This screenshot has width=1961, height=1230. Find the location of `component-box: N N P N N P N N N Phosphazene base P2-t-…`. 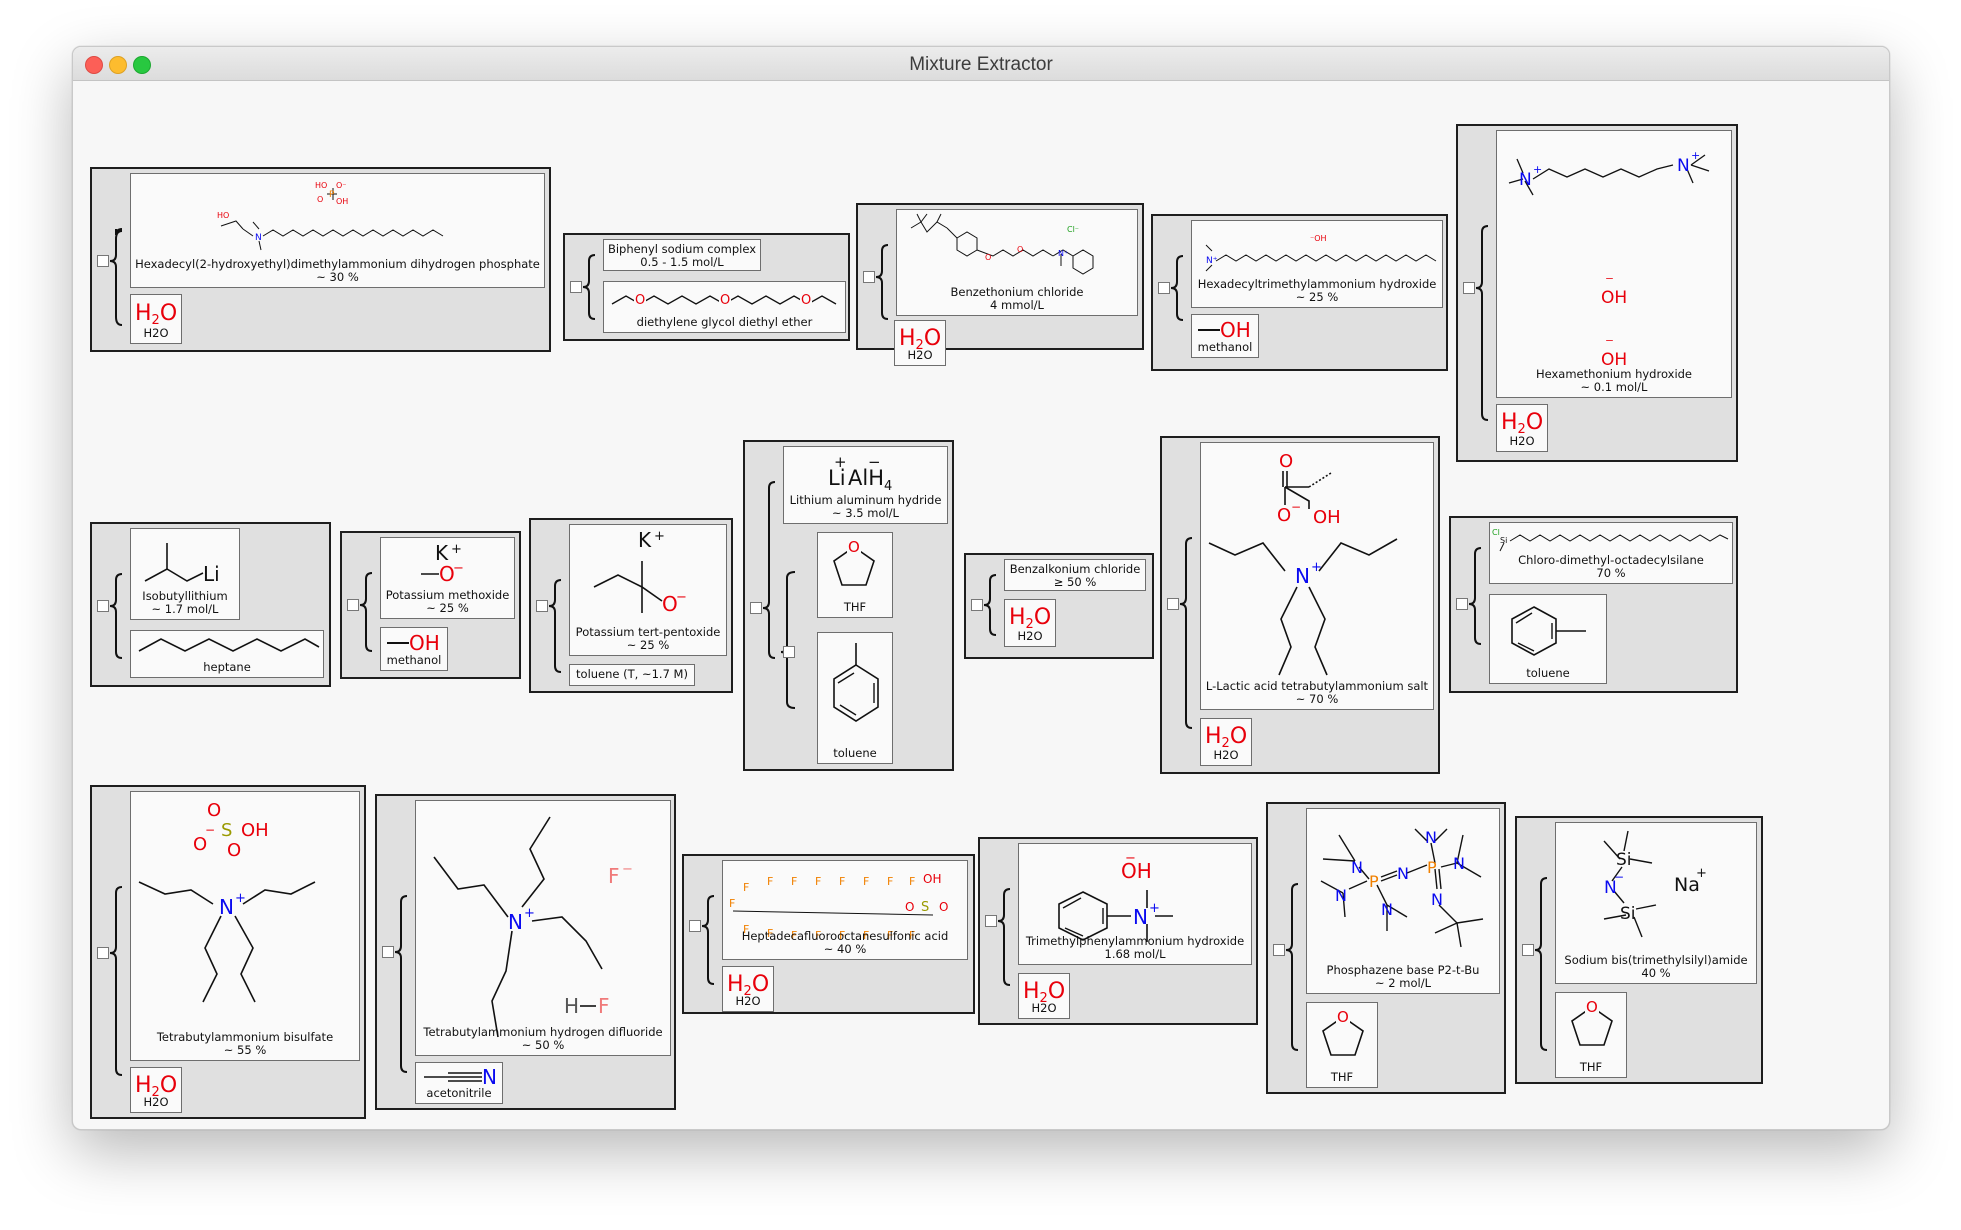

component-box: N N P N N P N N N Phosphazene base P2-t-… is located at coordinates (1403, 901).